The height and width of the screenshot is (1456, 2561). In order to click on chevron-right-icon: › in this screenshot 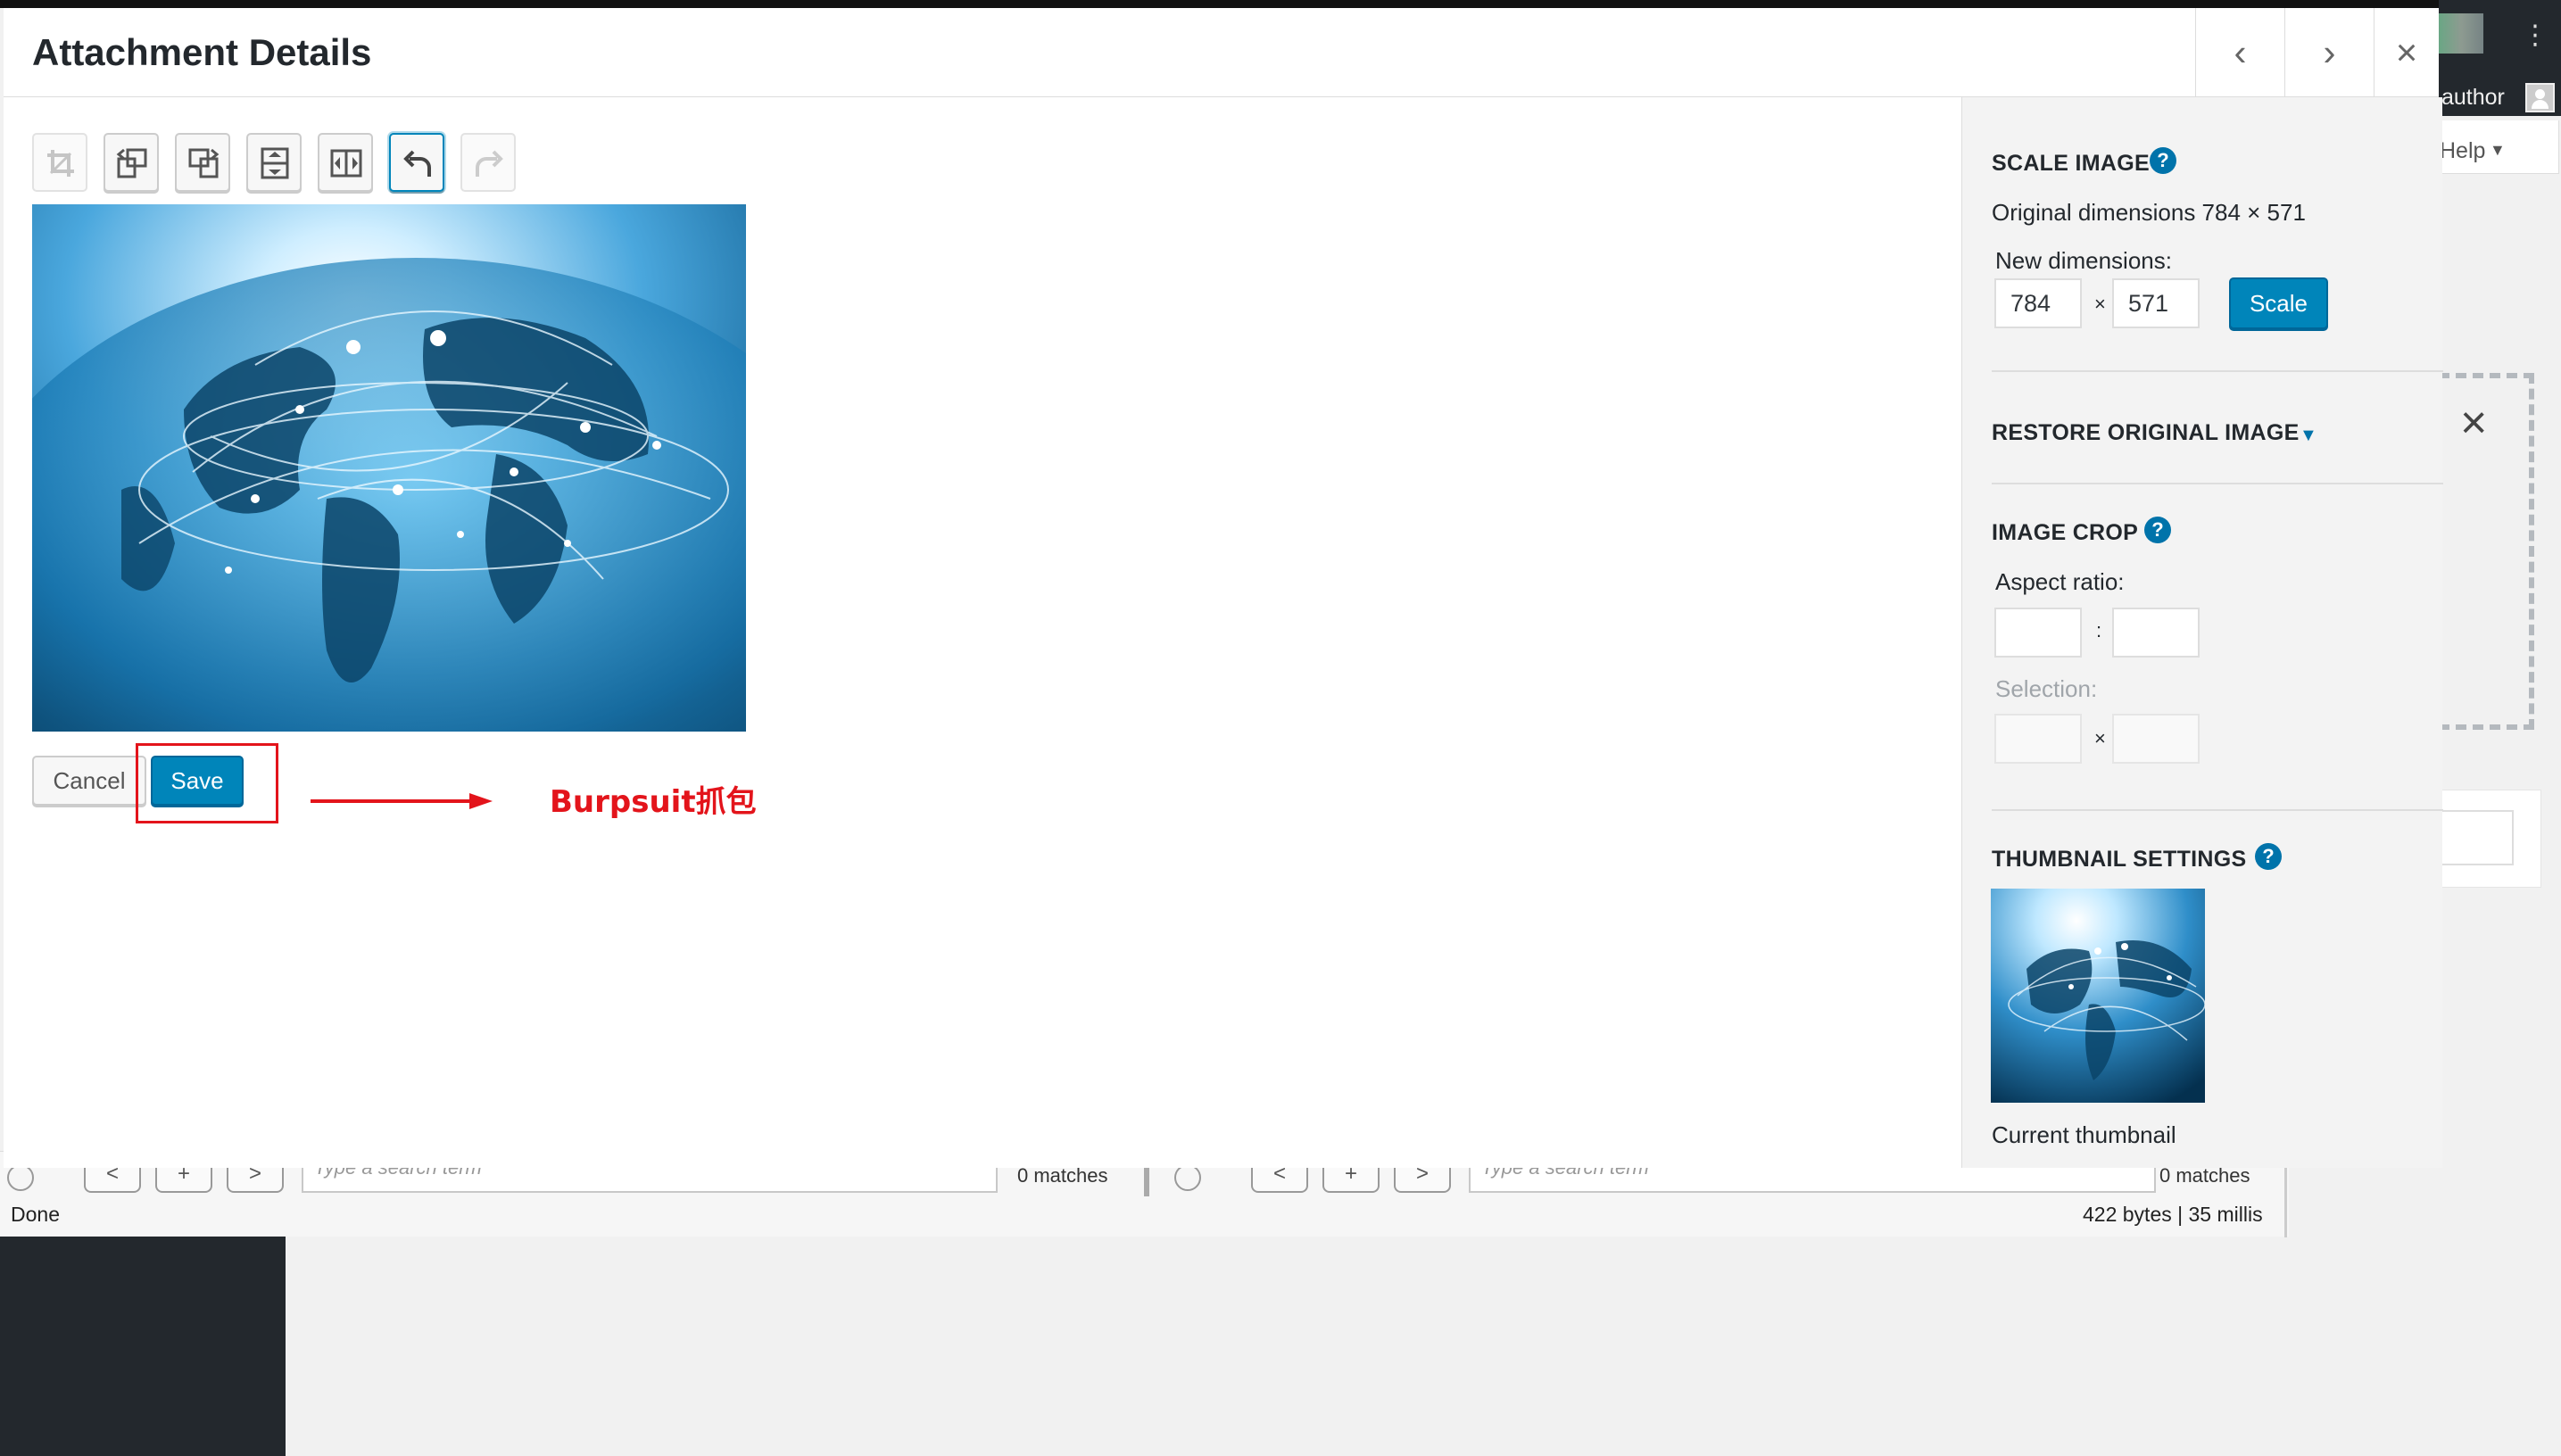, I will do `click(2329, 52)`.